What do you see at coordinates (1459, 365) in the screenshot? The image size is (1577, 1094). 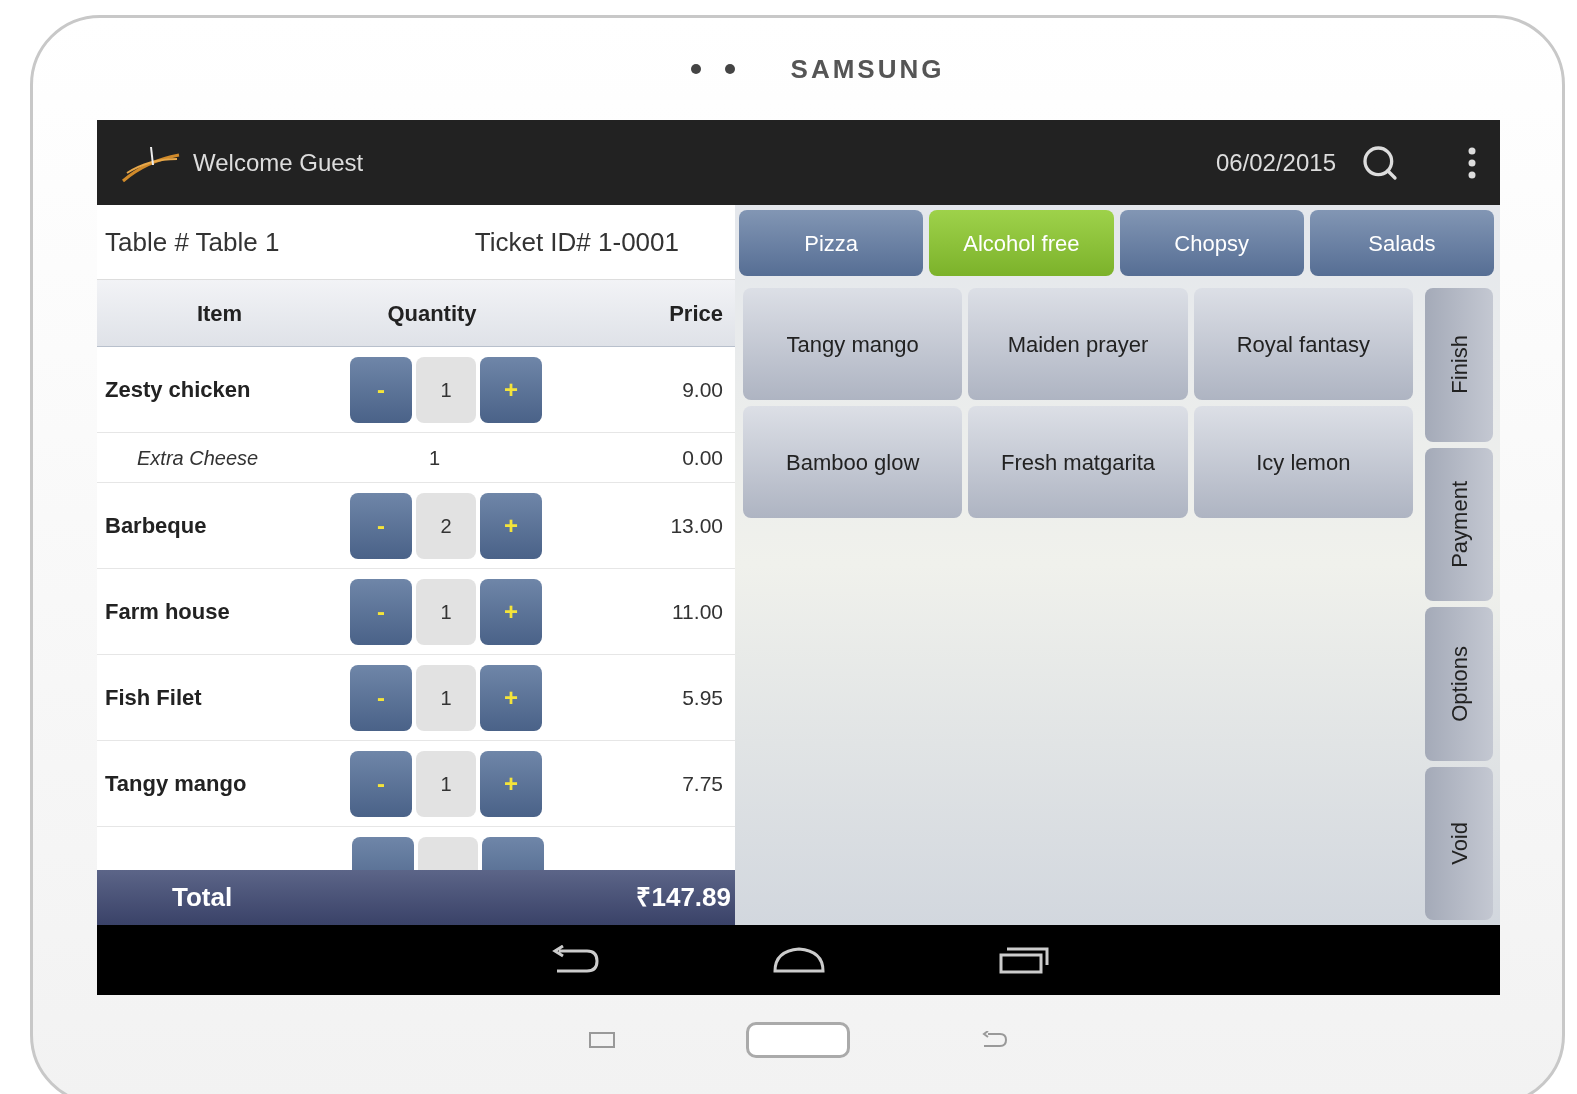 I see `action-button: Finish` at bounding box center [1459, 365].